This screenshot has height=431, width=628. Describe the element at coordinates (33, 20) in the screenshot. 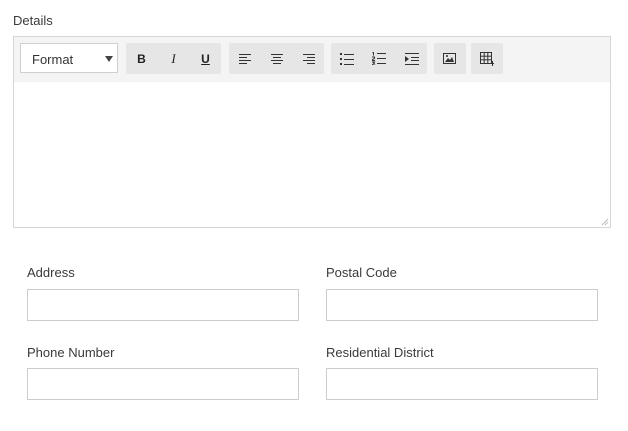

I see `details-label: Details` at that location.